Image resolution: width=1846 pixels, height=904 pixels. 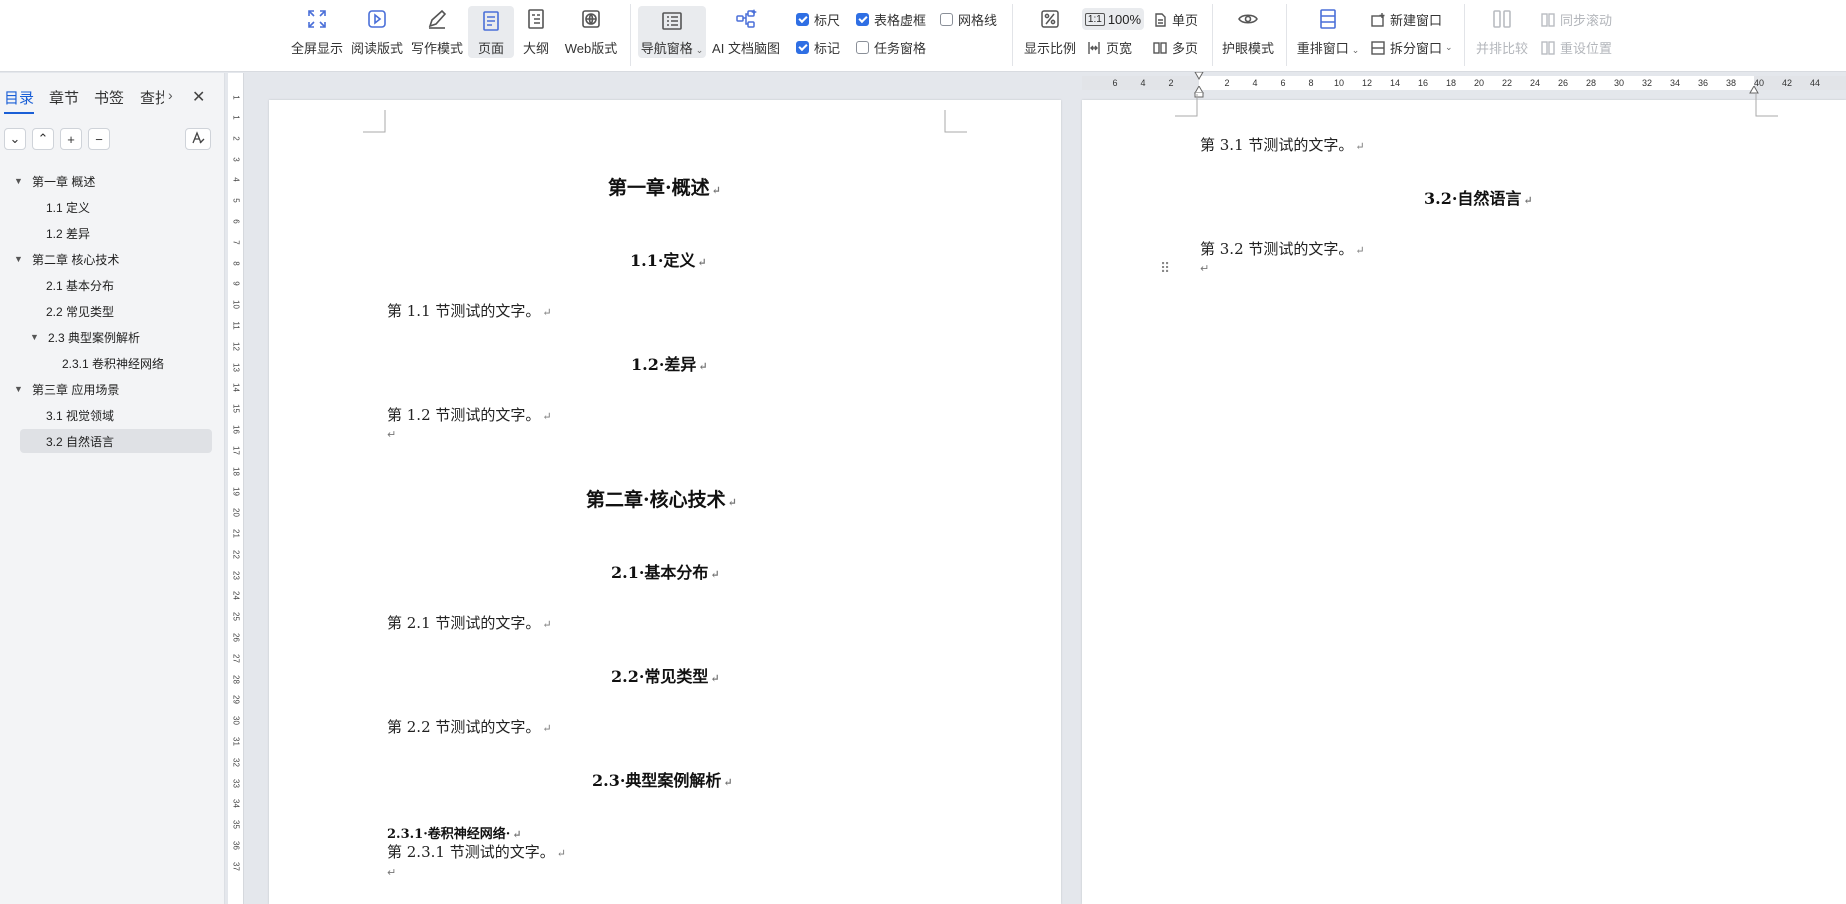 I want to click on text-style-icon, so click(x=198, y=139).